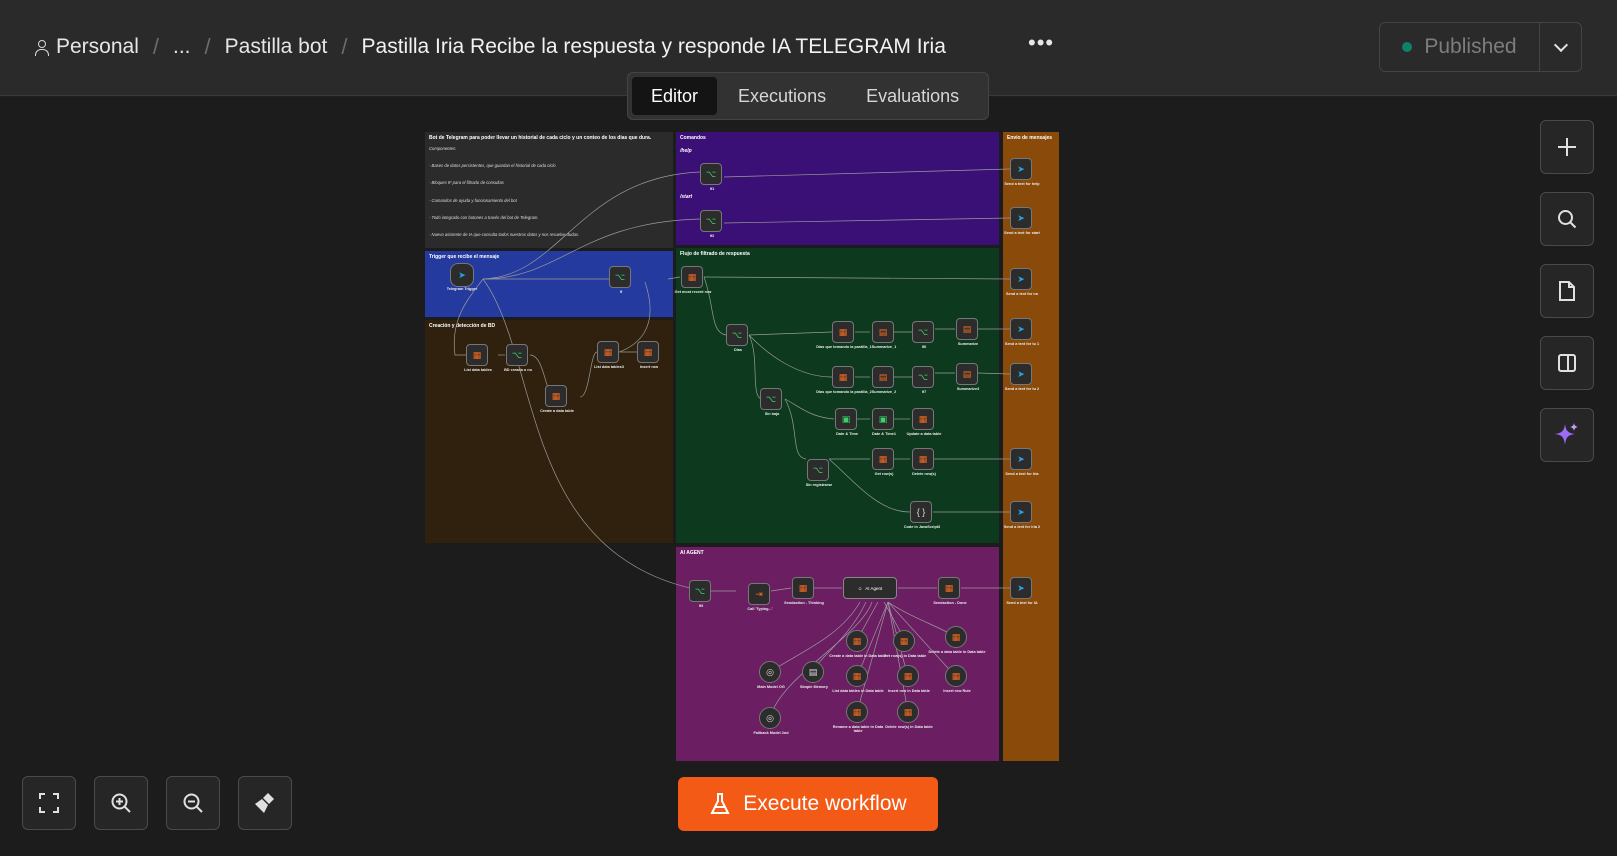 This screenshot has width=1617, height=856. I want to click on breadcrumb-owner-label: Personal, so click(97, 46).